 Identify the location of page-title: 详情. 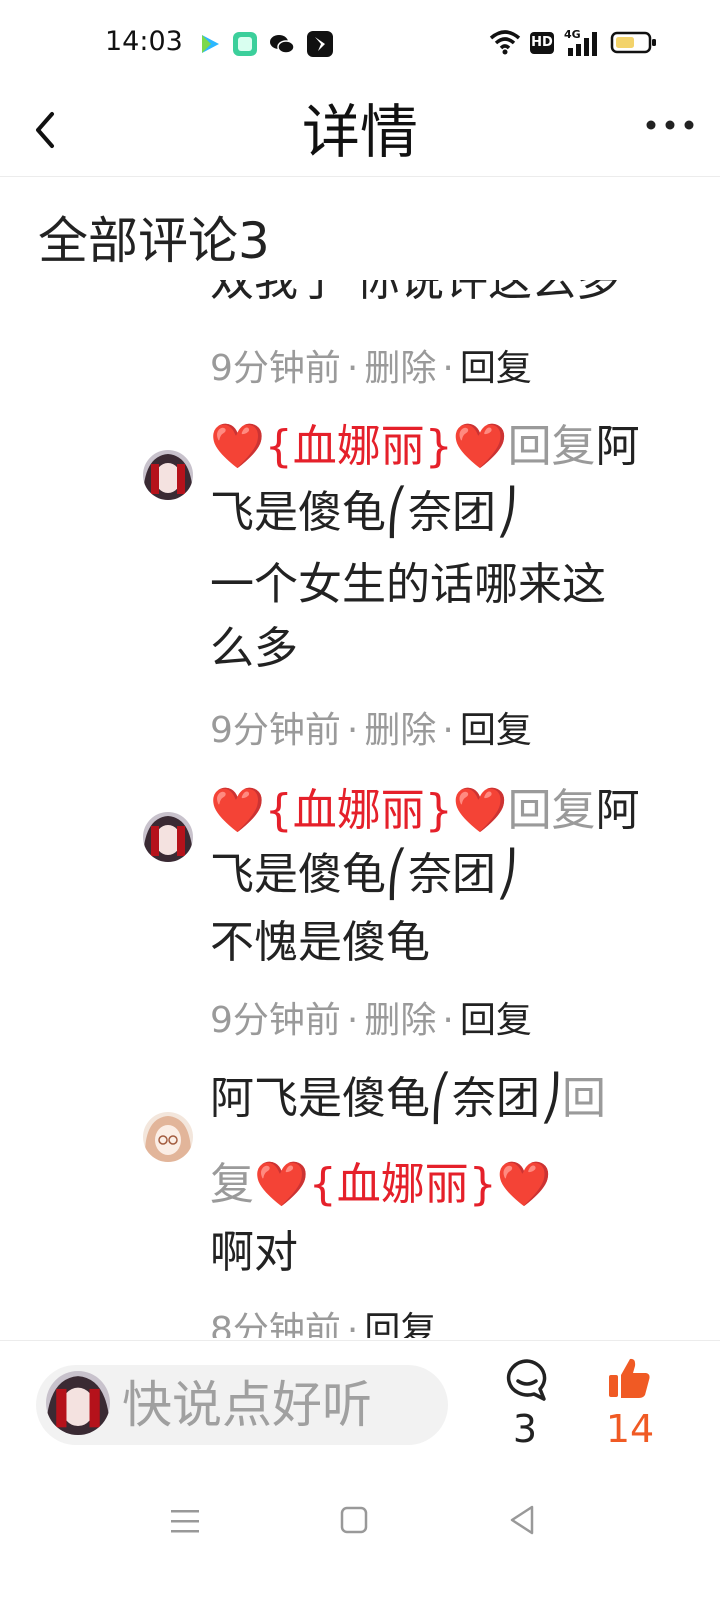
(359, 132).